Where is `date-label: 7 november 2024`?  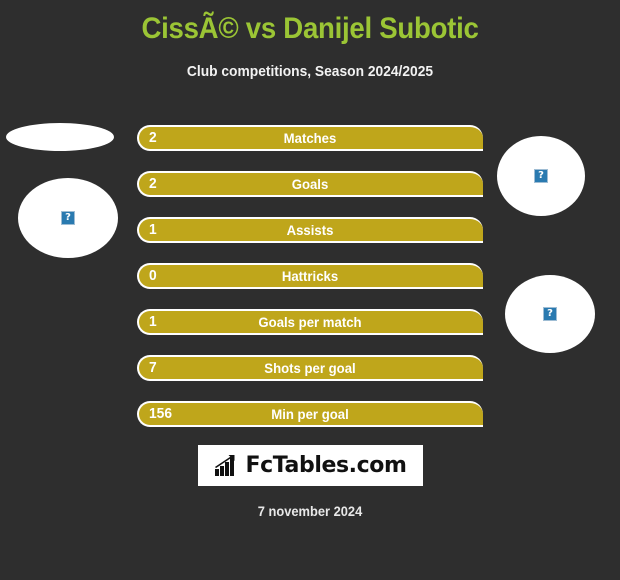 date-label: 7 november 2024 is located at coordinates (310, 511).